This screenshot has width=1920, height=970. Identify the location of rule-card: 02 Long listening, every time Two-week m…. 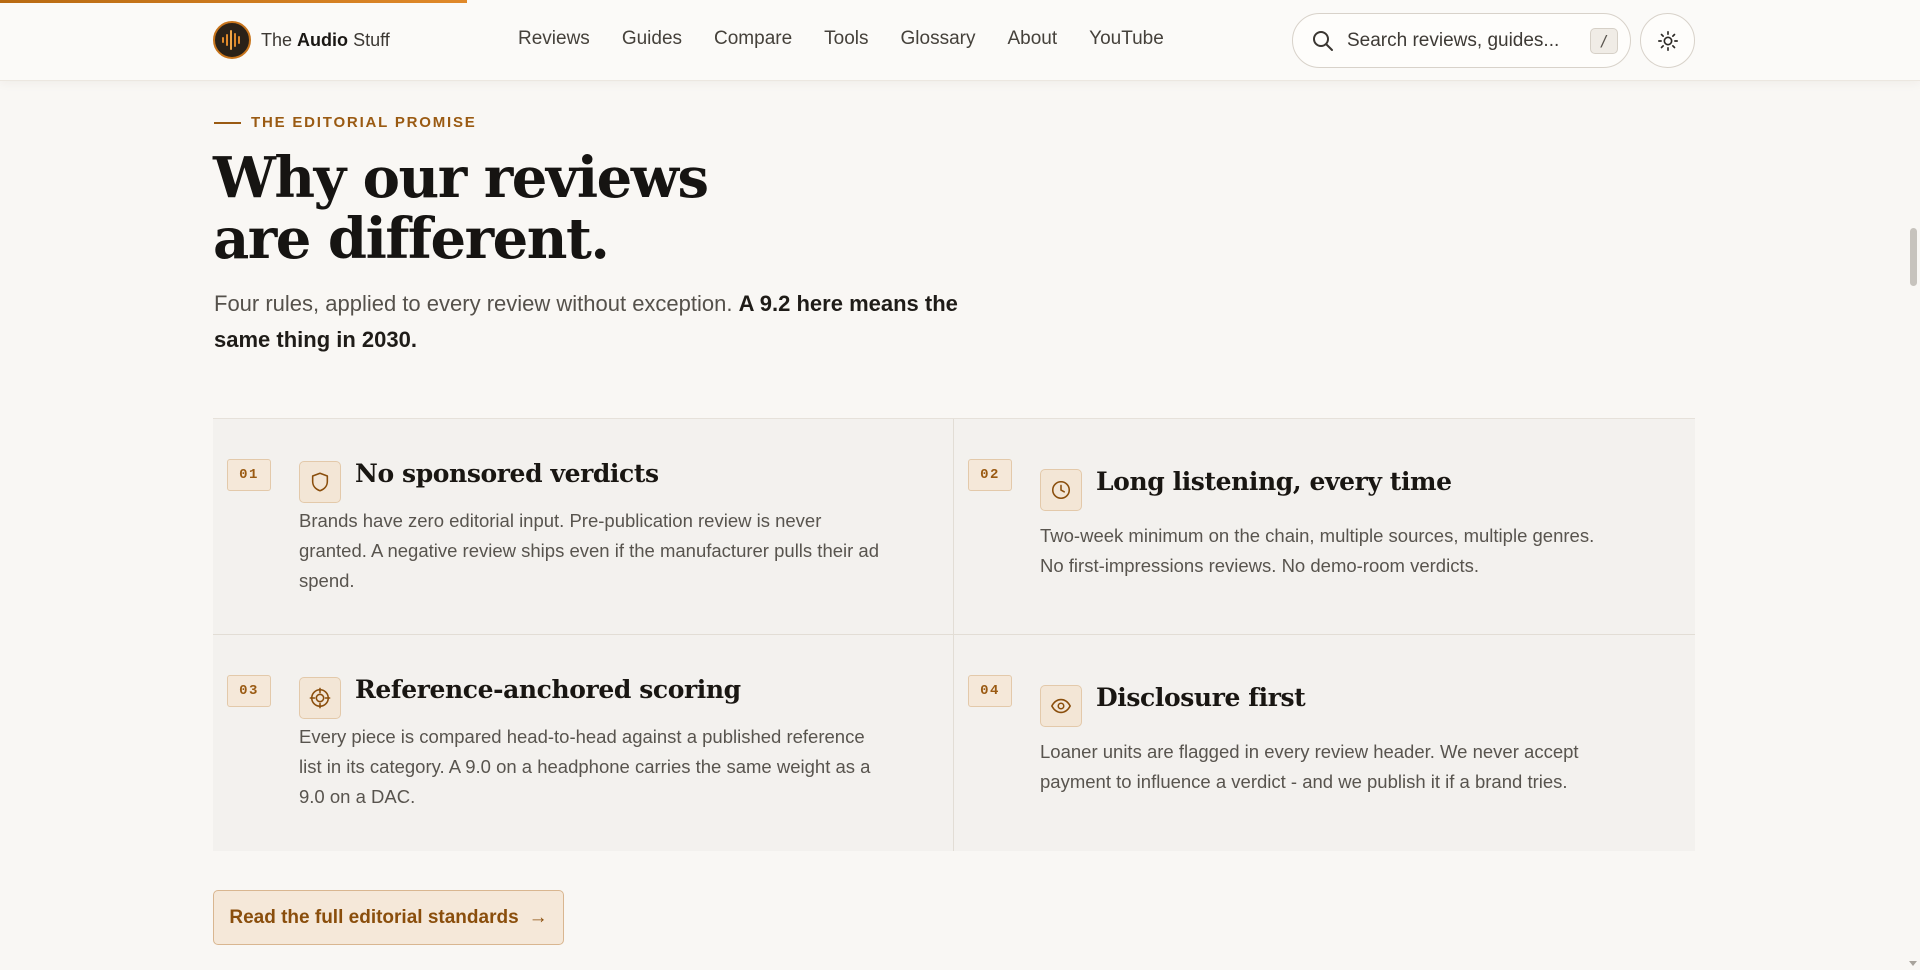
(1324, 527).